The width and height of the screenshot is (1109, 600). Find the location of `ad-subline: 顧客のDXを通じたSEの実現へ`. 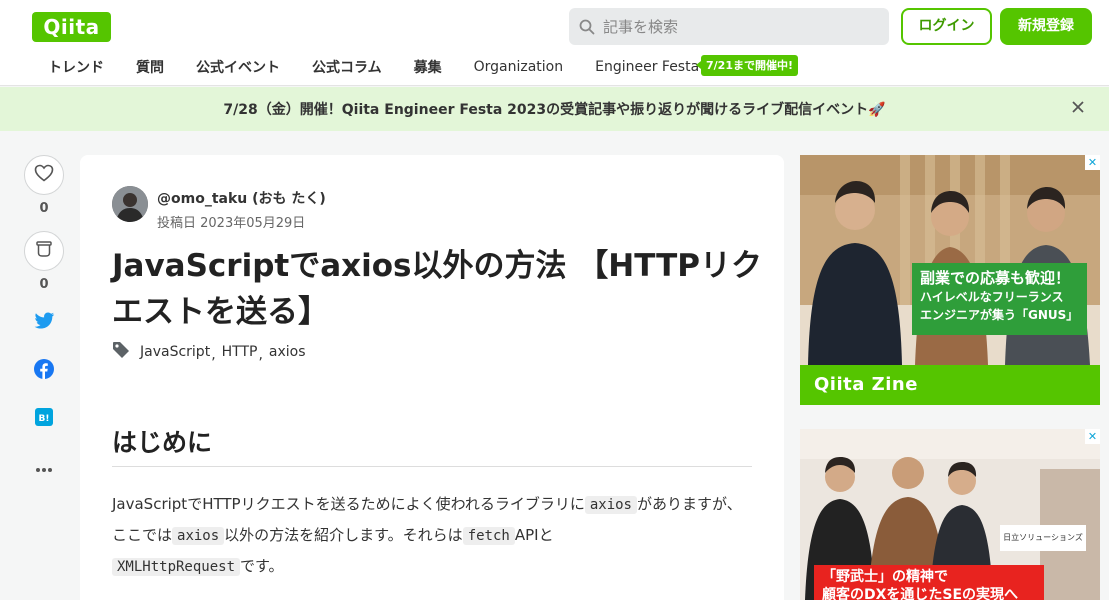

ad-subline: 顧客のDXを通じたSEの実現へ is located at coordinates (920, 593).